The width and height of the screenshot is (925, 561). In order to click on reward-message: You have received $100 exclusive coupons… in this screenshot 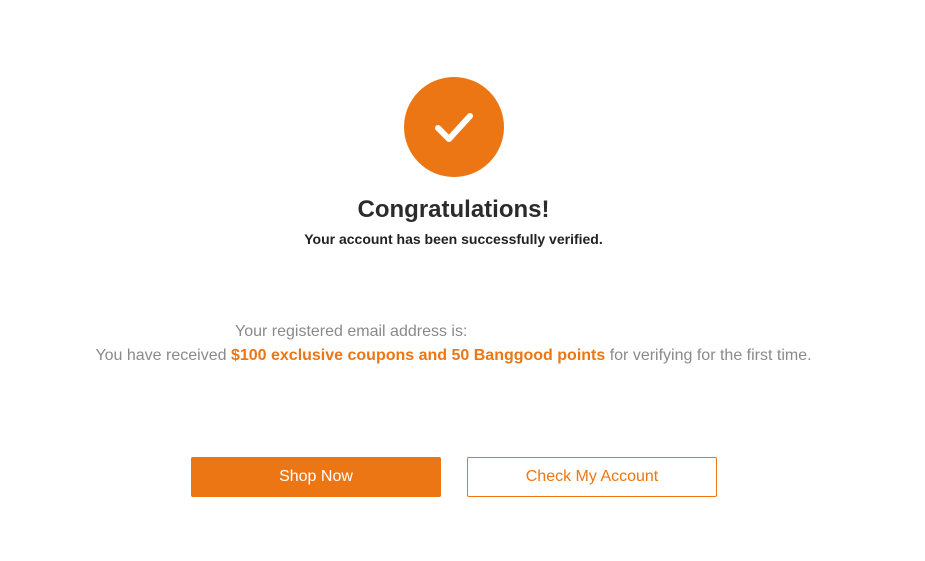, I will do `click(453, 356)`.